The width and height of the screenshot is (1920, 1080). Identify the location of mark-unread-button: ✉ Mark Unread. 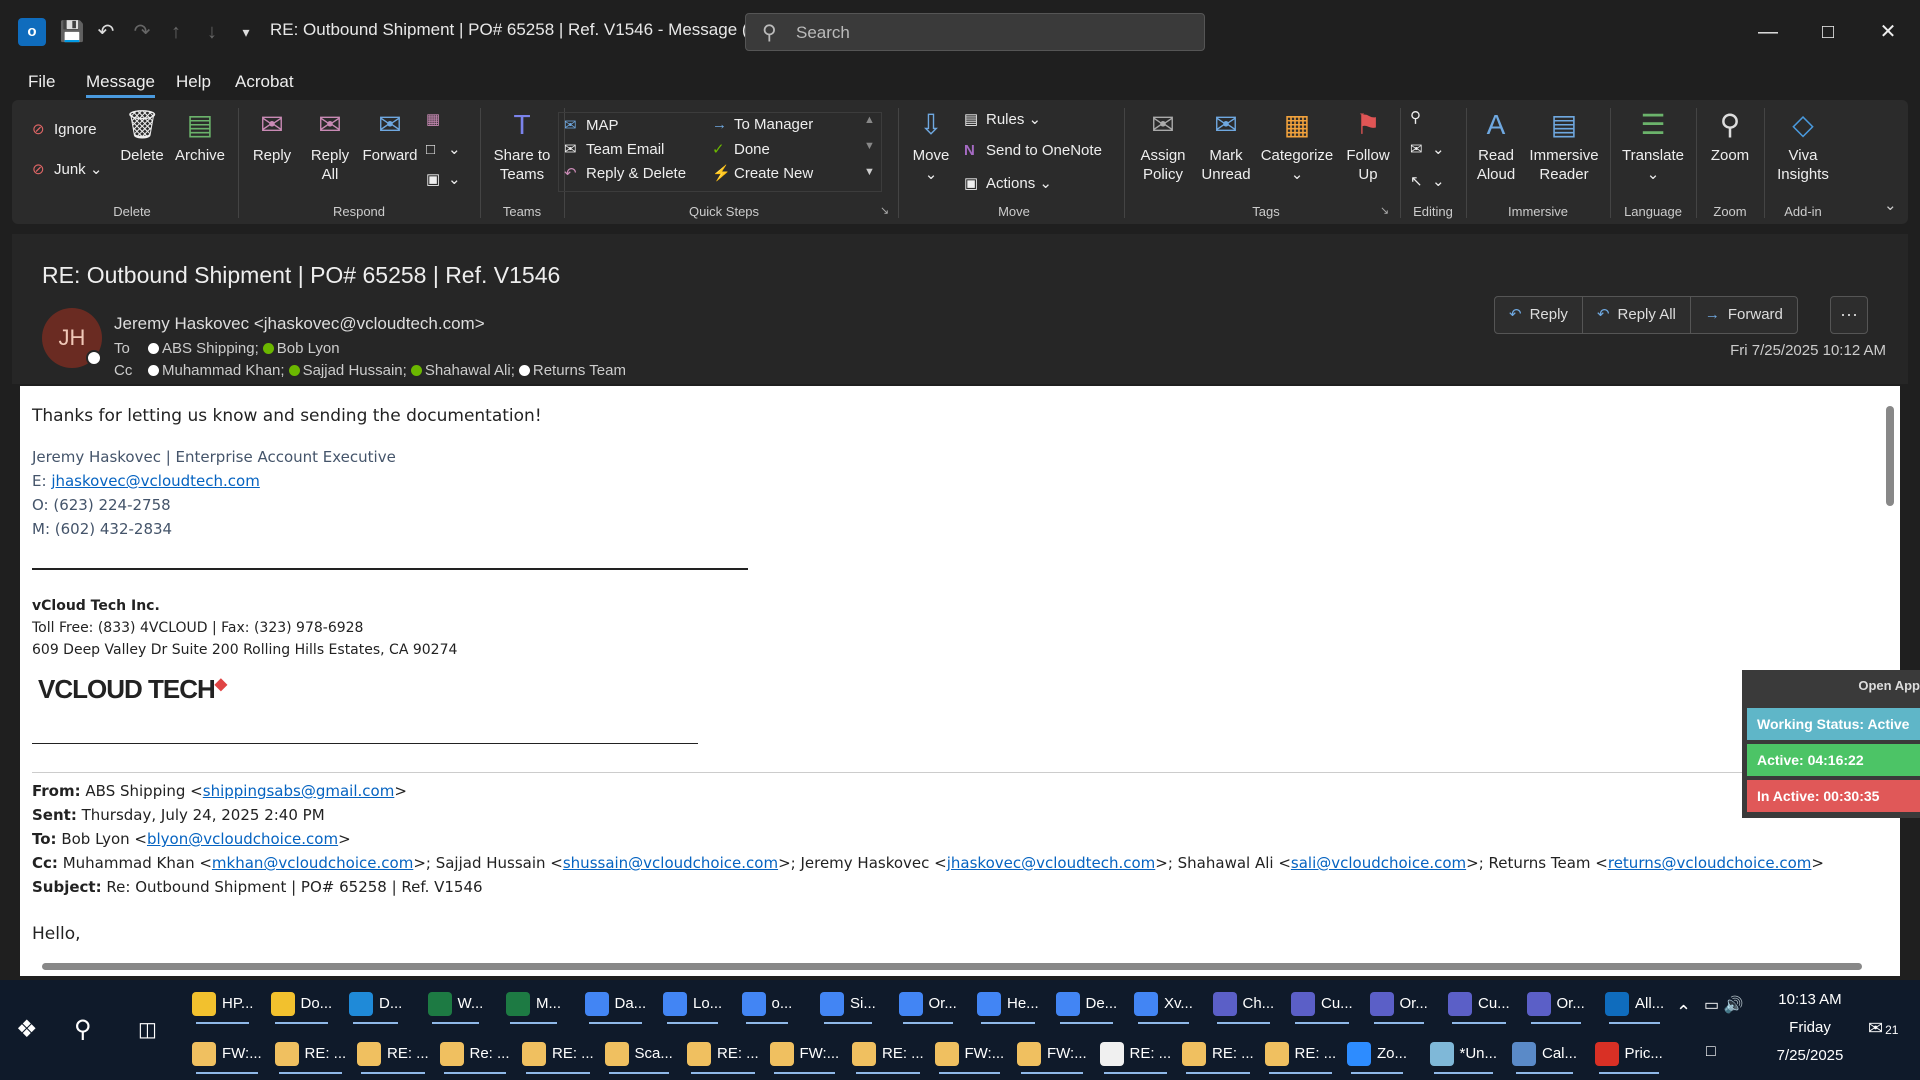
(1226, 146).